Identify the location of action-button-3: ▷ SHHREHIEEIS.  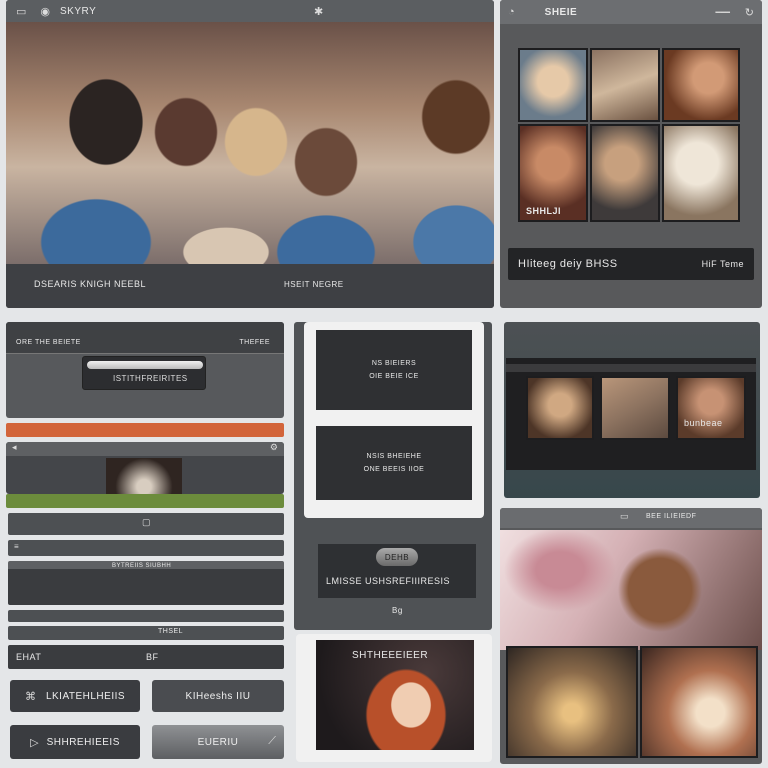
(75, 742).